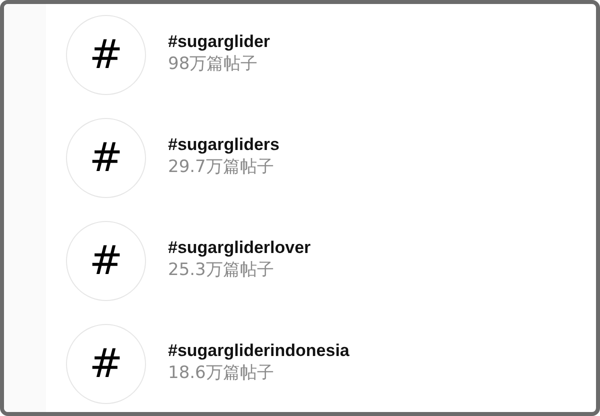 This screenshot has height=416, width=600. What do you see at coordinates (239, 248) in the screenshot?
I see `hashtag-name: #sugargliderlover` at bounding box center [239, 248].